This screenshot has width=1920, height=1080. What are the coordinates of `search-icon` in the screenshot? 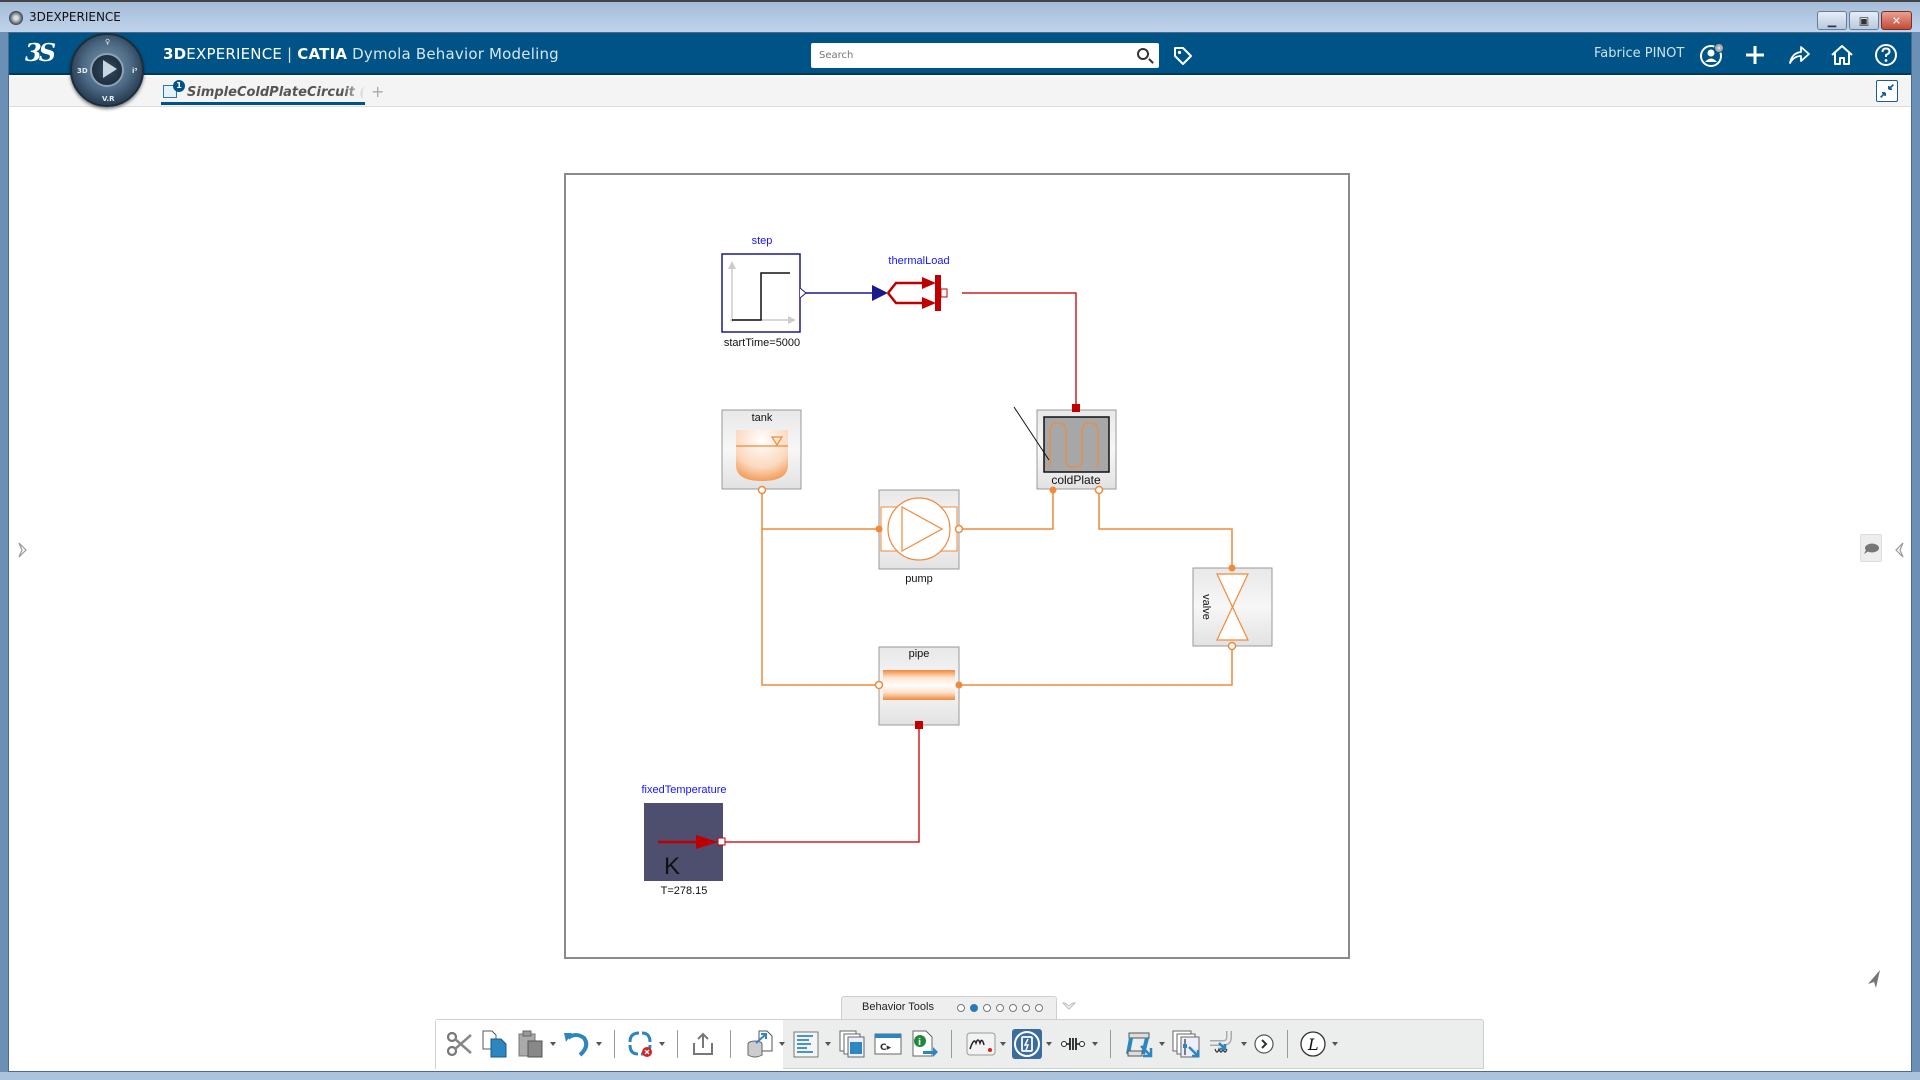 It's located at (1143, 54).